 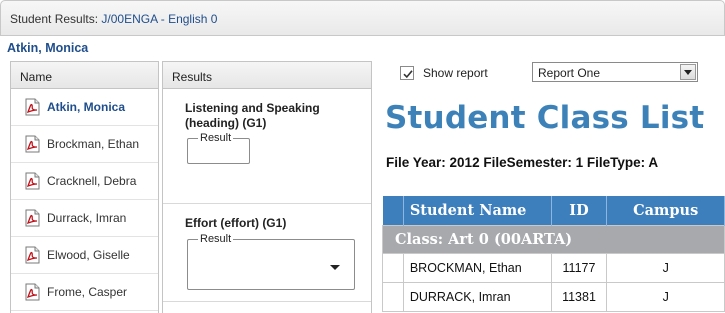 I want to click on column-header: Student Name, so click(x=477, y=210).